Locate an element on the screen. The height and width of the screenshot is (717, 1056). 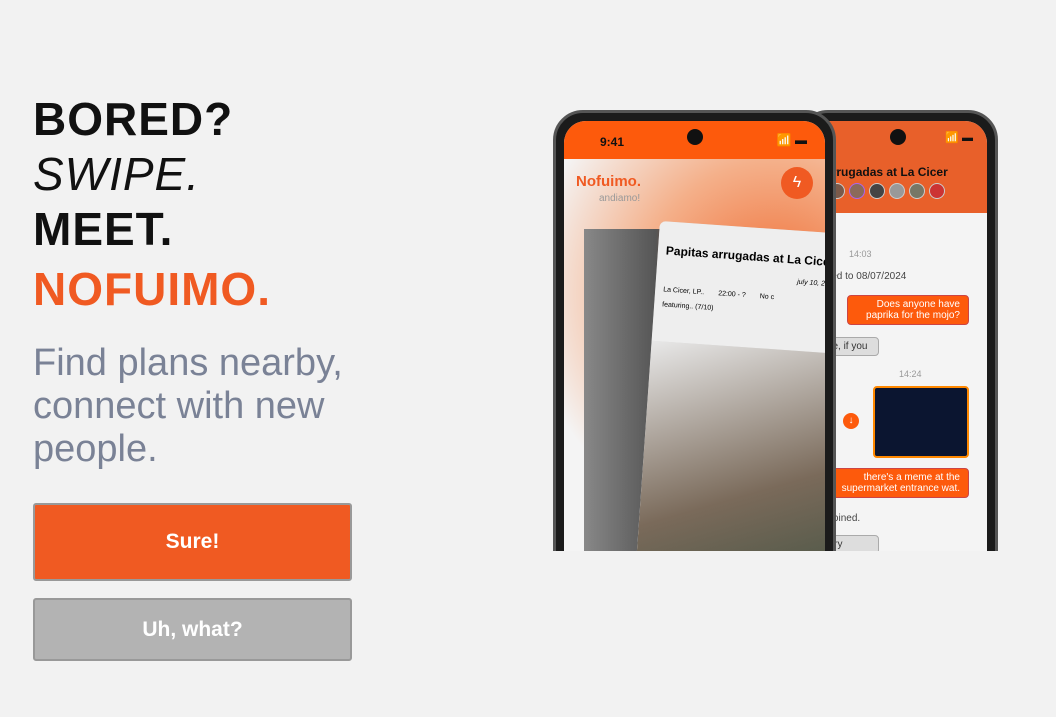
lightning-button: ϟ is located at coordinates (797, 183).